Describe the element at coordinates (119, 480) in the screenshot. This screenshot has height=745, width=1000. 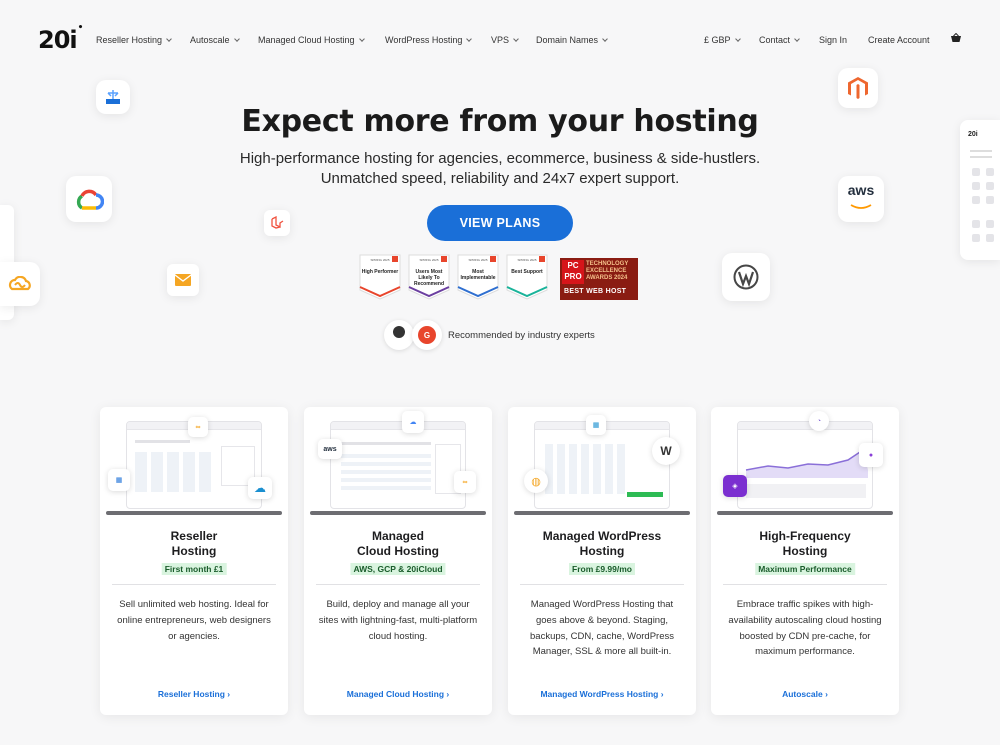
I see `window-mini-icon: ▦` at that location.